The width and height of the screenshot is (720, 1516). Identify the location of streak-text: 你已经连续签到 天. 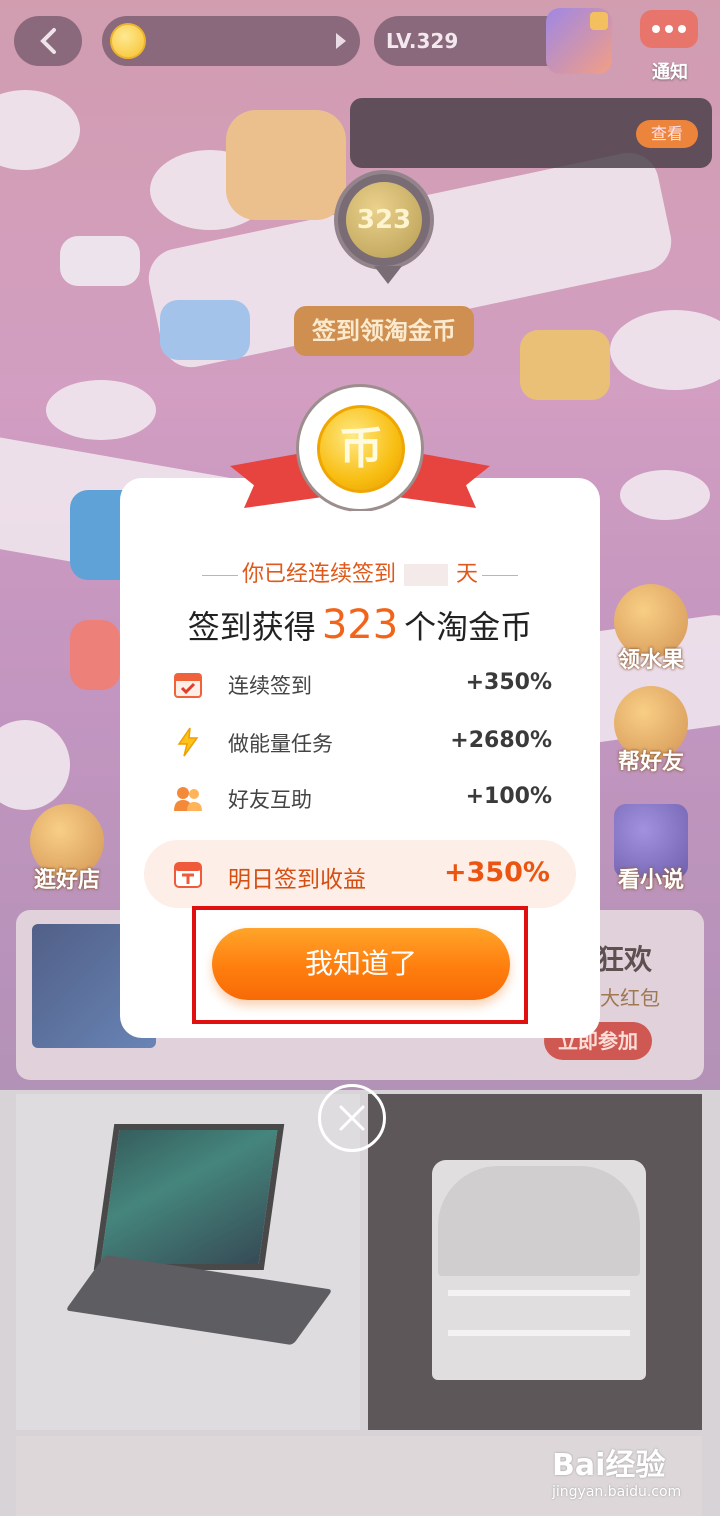
(360, 572).